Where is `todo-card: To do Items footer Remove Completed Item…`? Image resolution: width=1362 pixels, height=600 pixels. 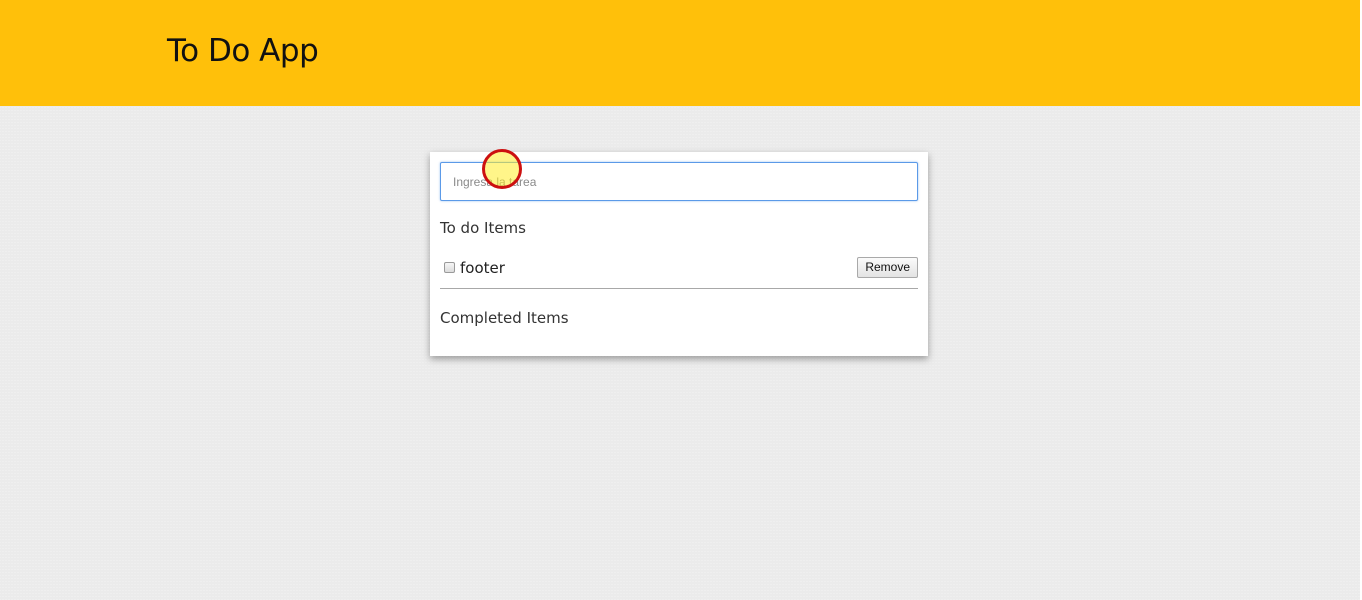 todo-card: To do Items footer Remove Completed Item… is located at coordinates (679, 254).